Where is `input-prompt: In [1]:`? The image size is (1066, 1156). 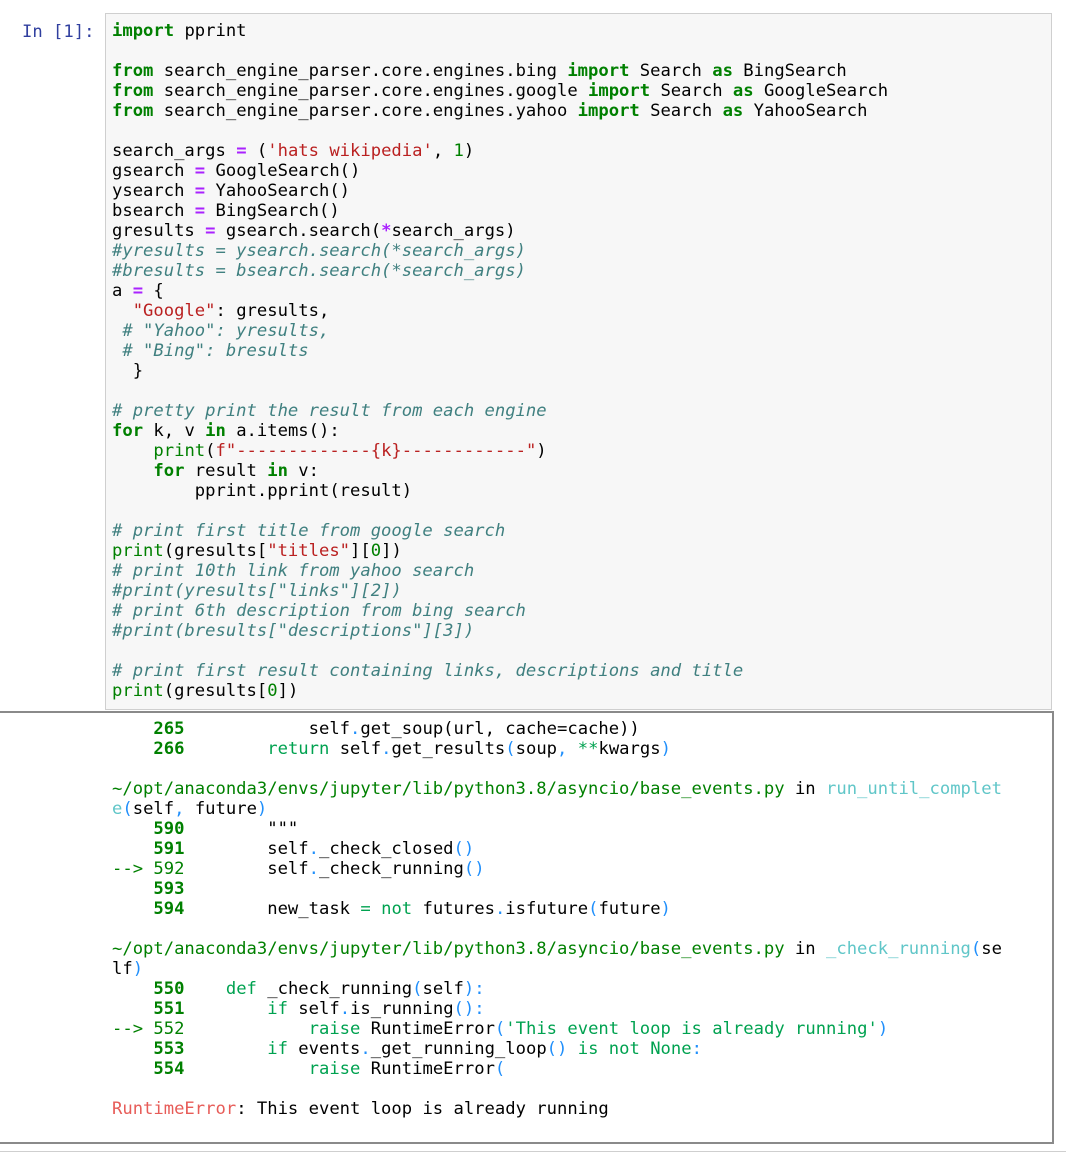 input-prompt: In [1]: is located at coordinates (58, 32).